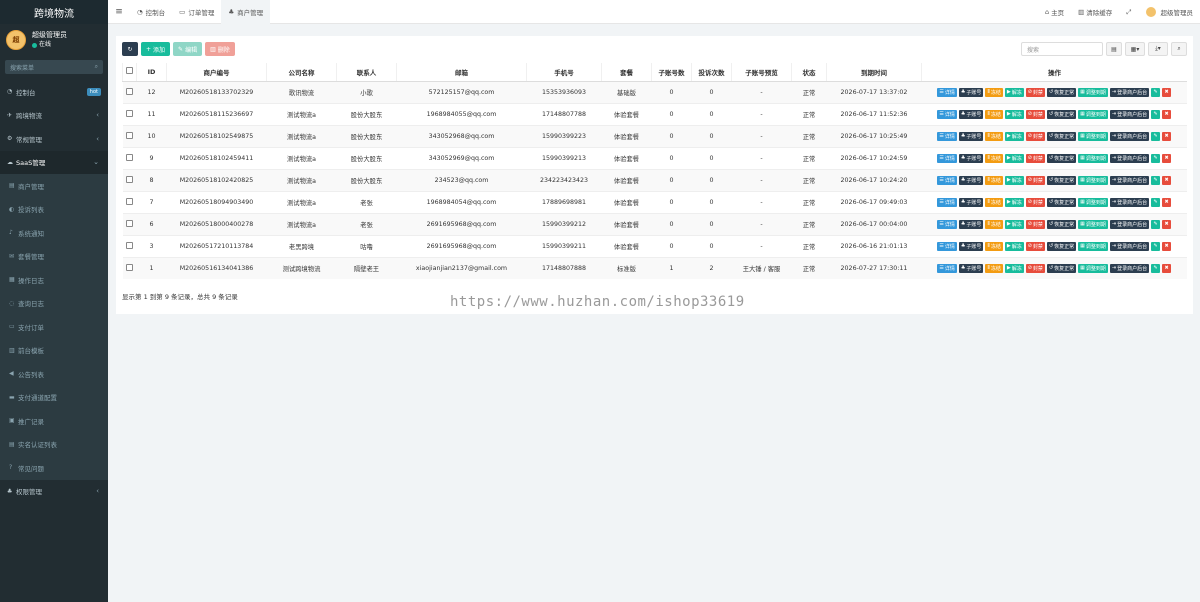  Describe the element at coordinates (54, 280) in the screenshot. I see `sidebar-item-log: ▦ 操作日志` at that location.